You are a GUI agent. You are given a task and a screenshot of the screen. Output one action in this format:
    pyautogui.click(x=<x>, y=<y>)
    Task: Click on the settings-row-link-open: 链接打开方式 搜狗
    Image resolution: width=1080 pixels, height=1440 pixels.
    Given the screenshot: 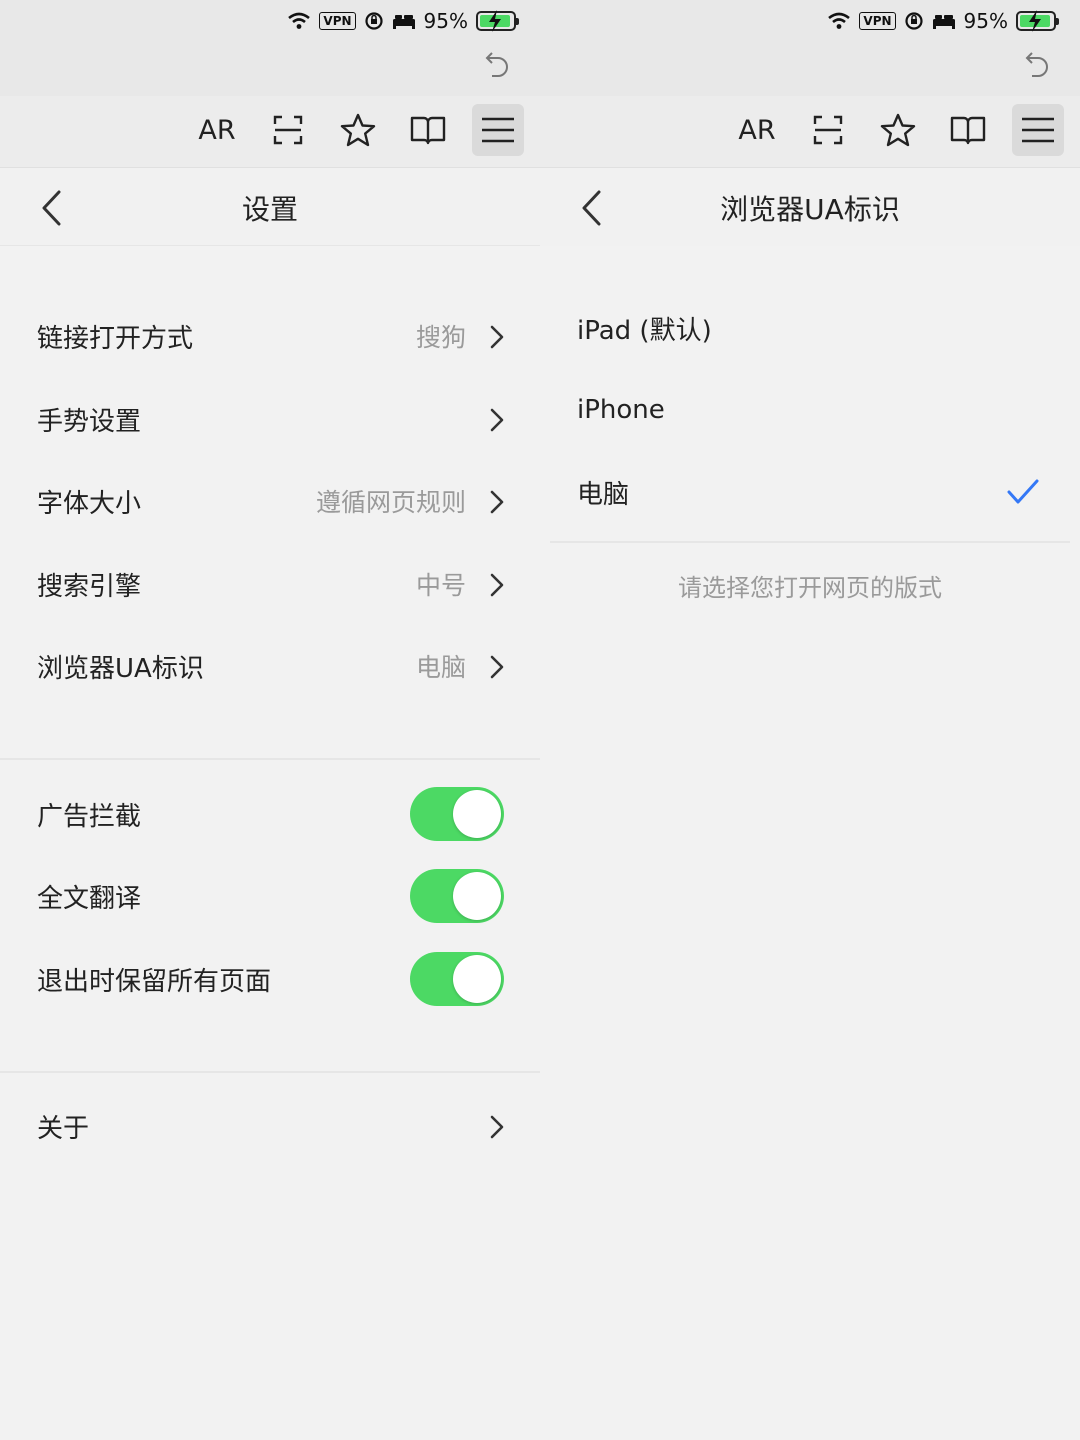 What is the action you would take?
    pyautogui.click(x=270, y=336)
    